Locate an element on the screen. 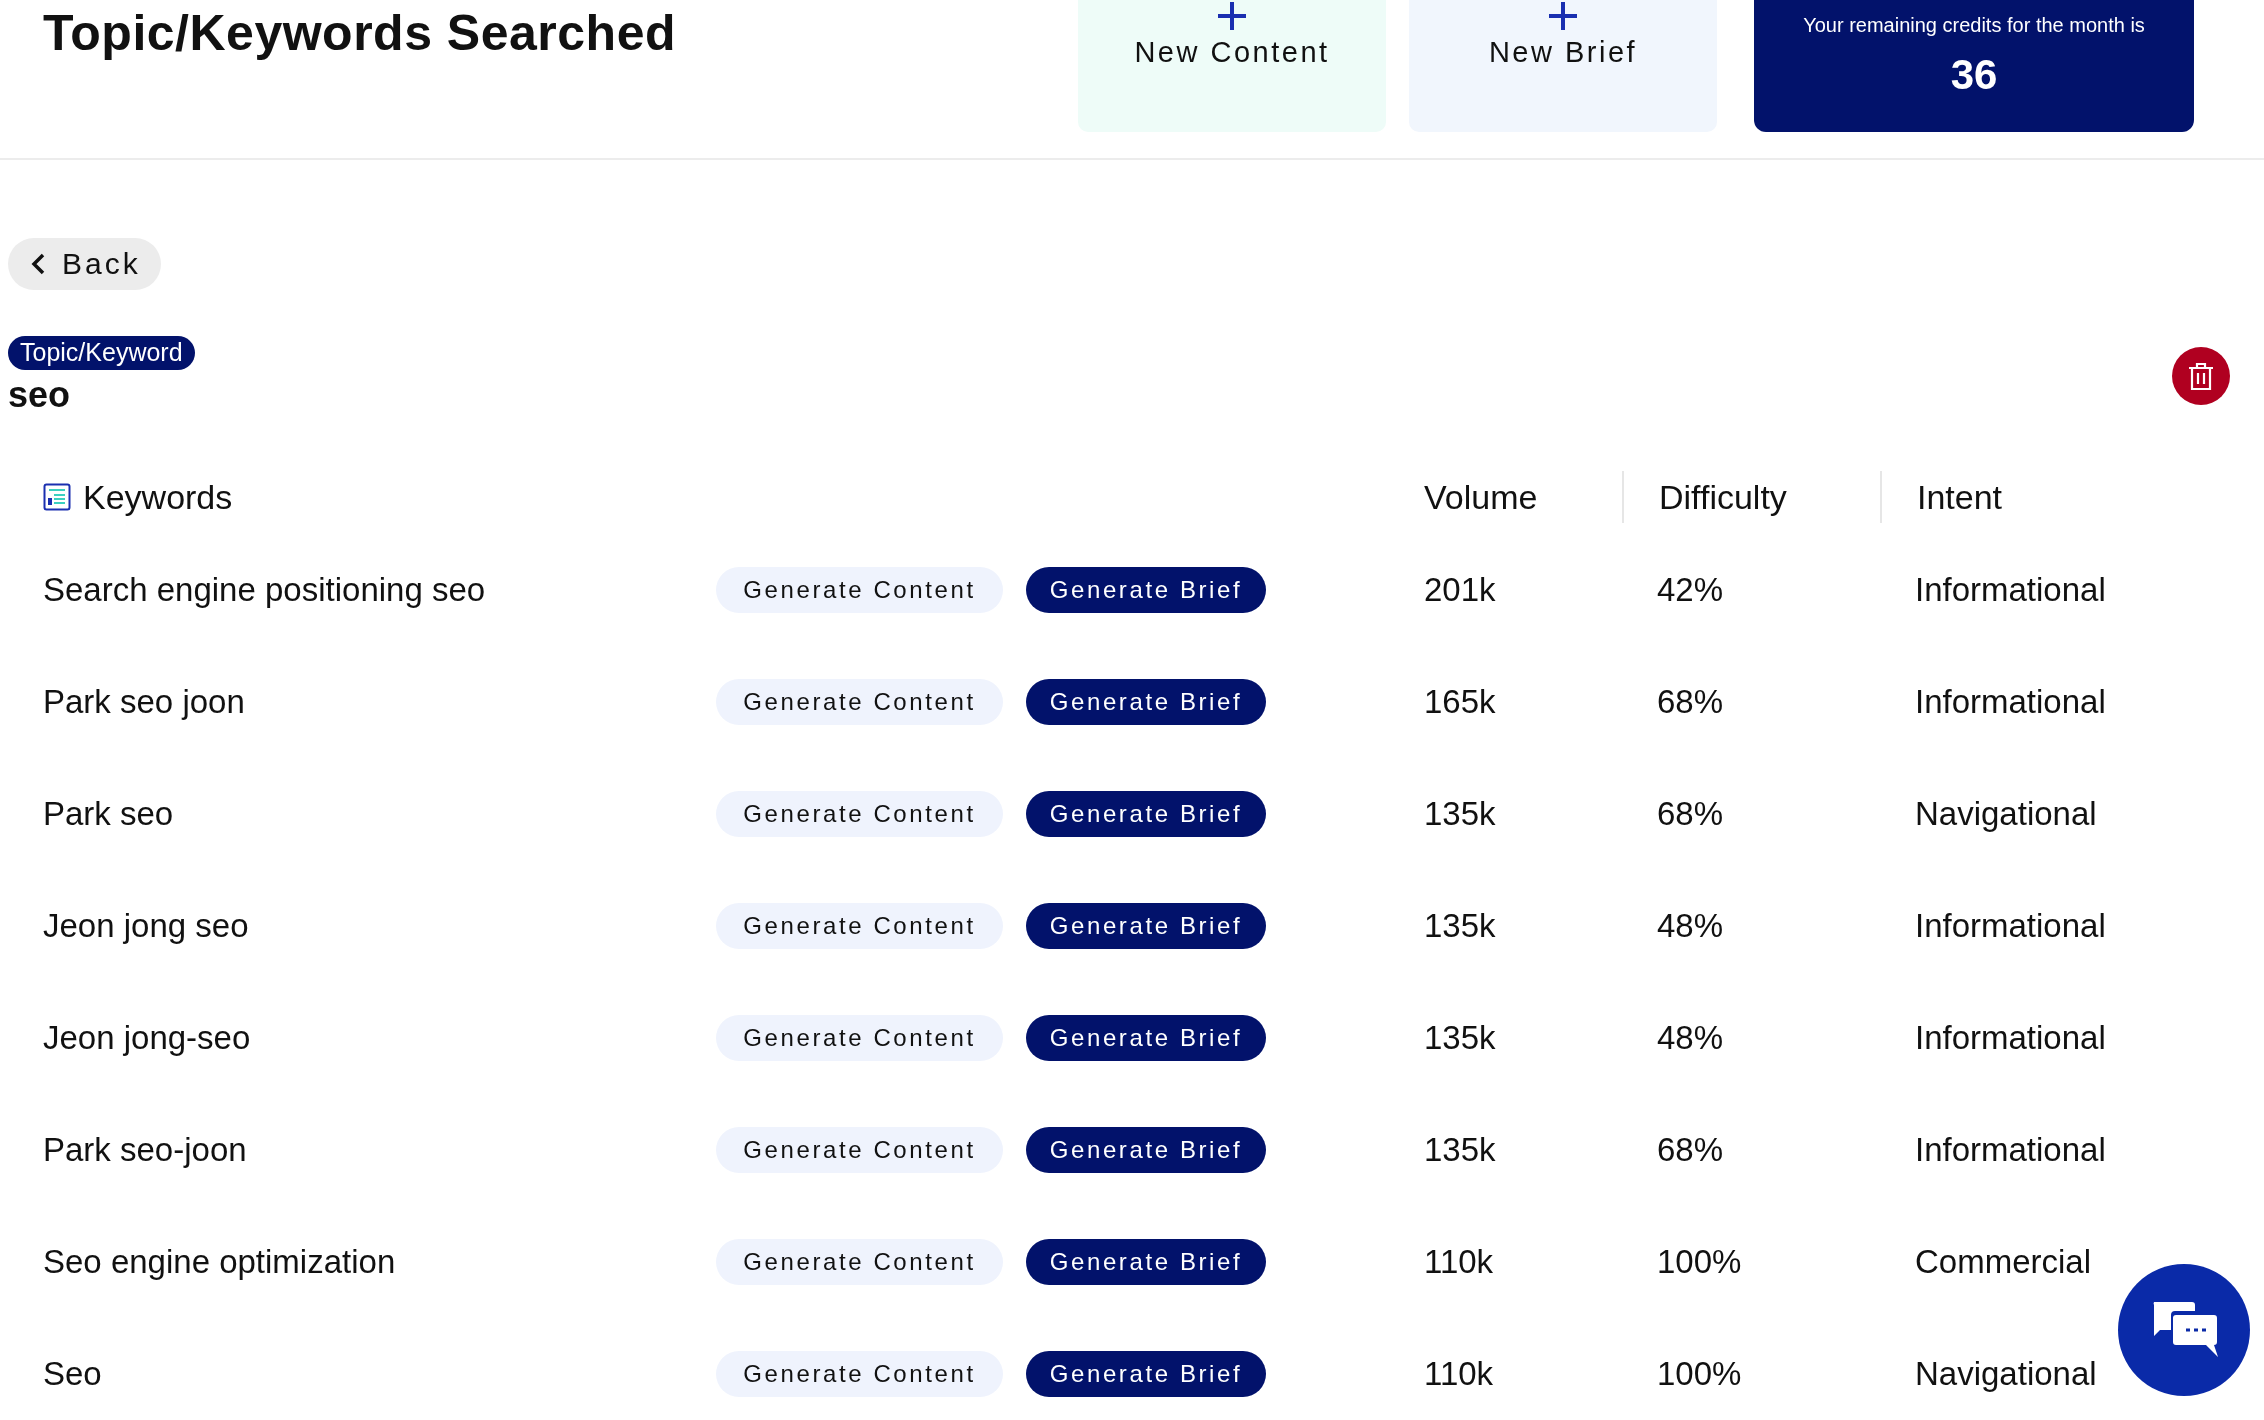 The width and height of the screenshot is (2264, 1420). chevron-left-icon is located at coordinates (38, 264).